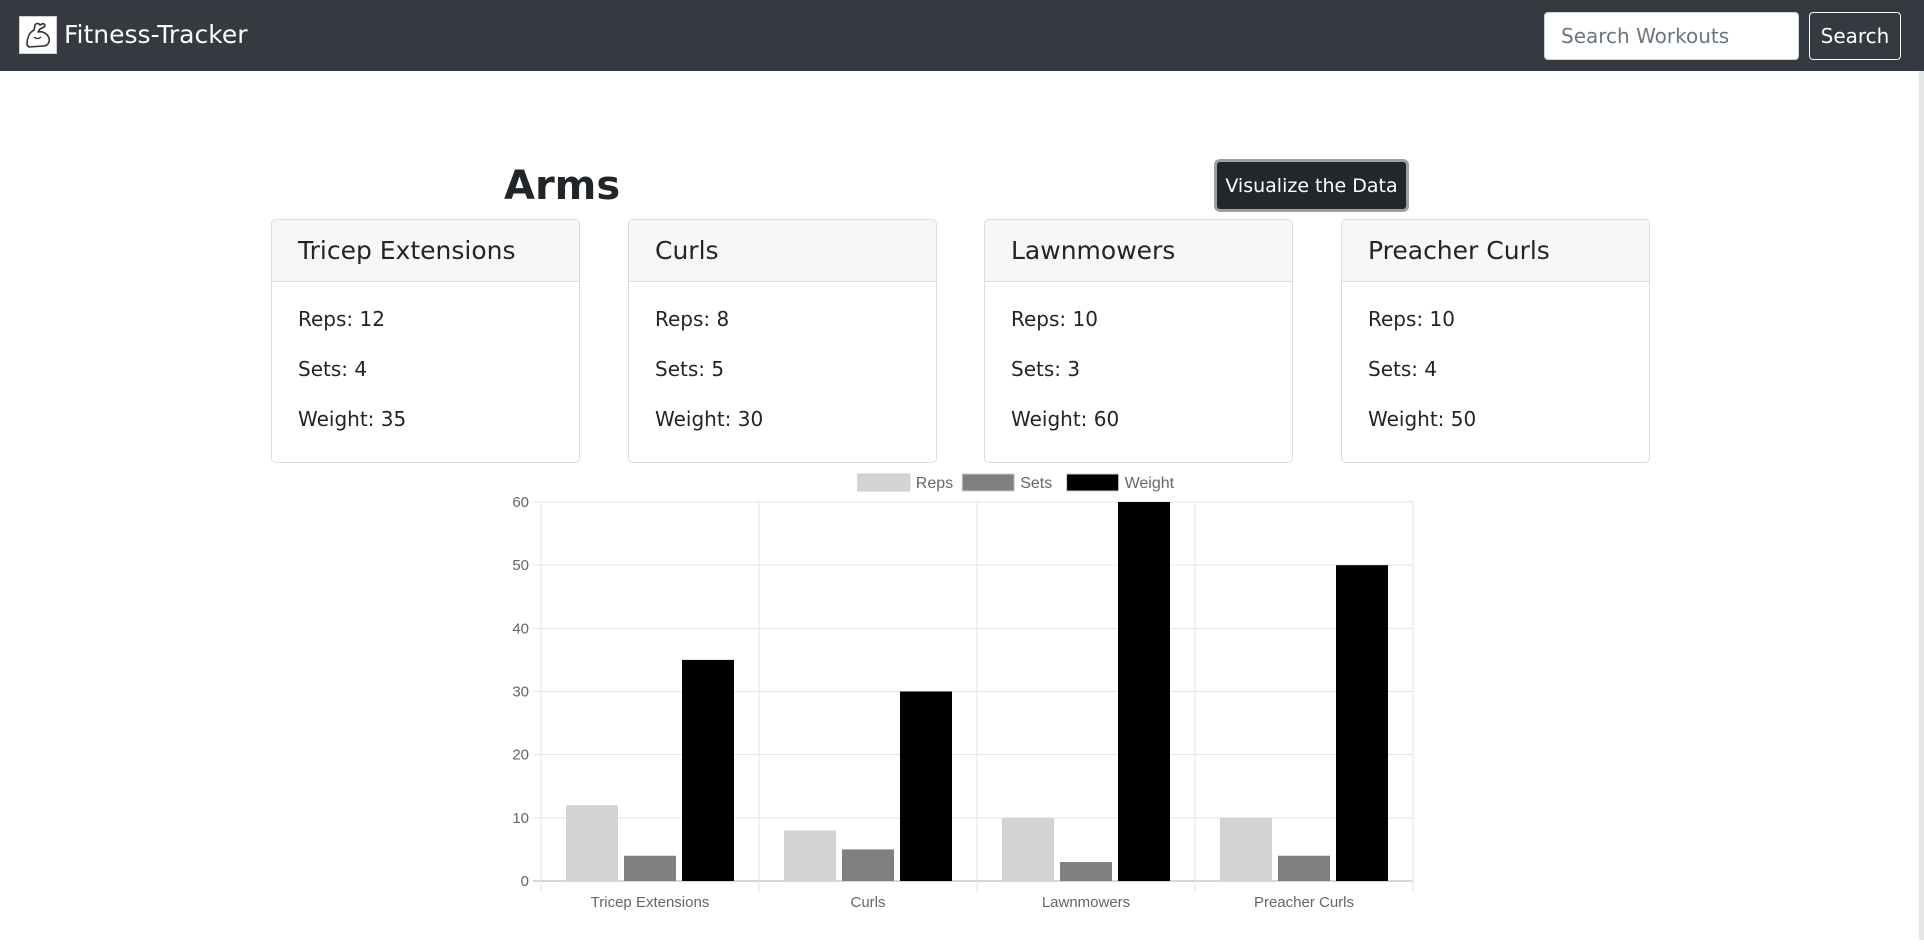 This screenshot has height=944, width=1924. I want to click on x-tick-label: Curls, so click(867, 902).